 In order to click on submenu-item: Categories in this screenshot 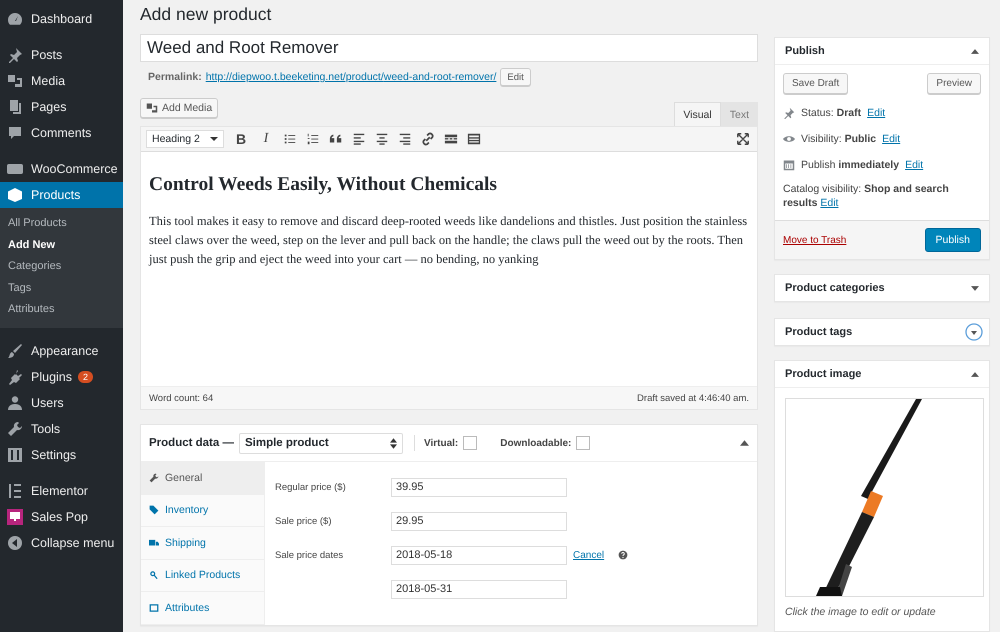, I will do `click(61, 267)`.